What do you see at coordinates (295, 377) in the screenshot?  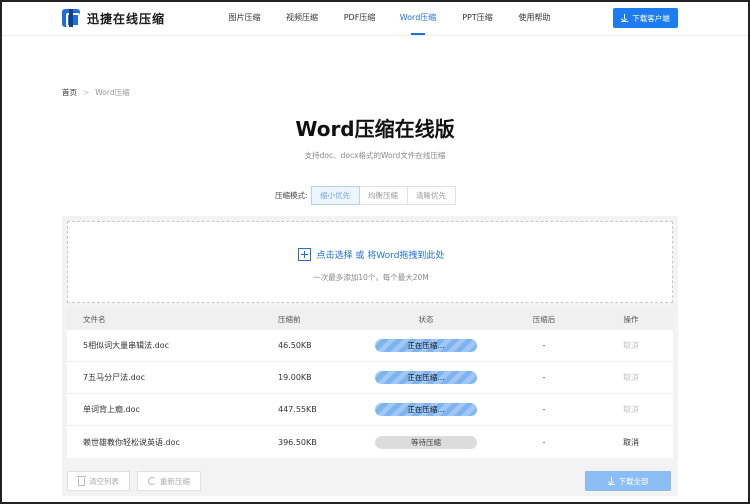 I see `size-before: 19.00KB` at bounding box center [295, 377].